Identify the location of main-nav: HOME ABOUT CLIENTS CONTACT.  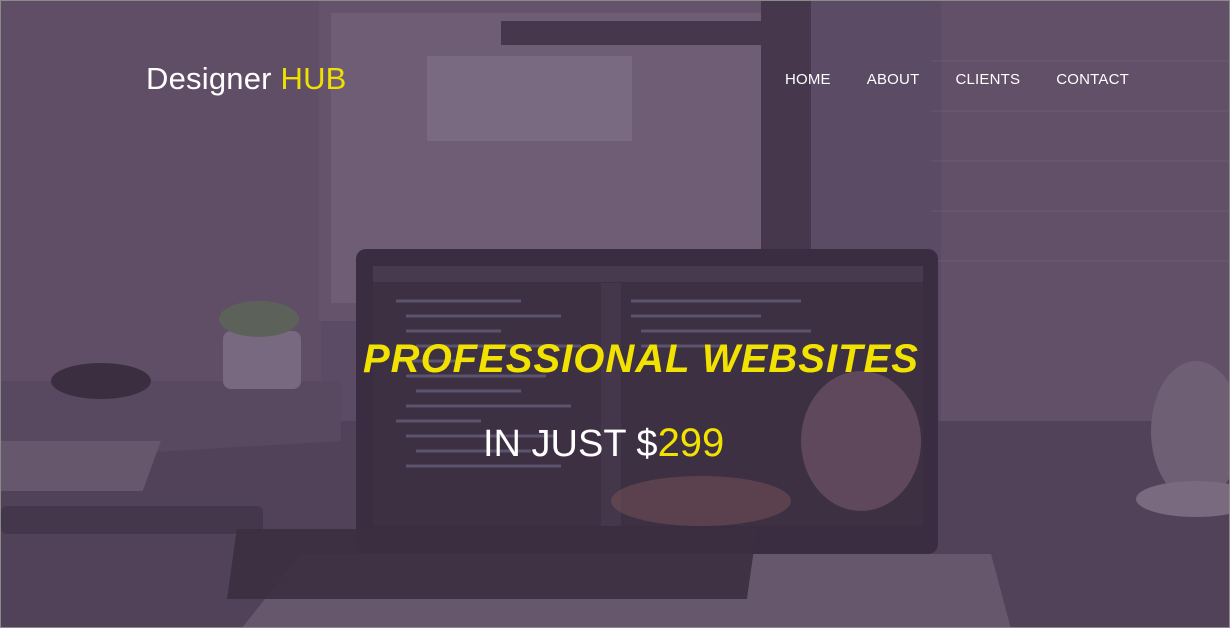
(957, 79).